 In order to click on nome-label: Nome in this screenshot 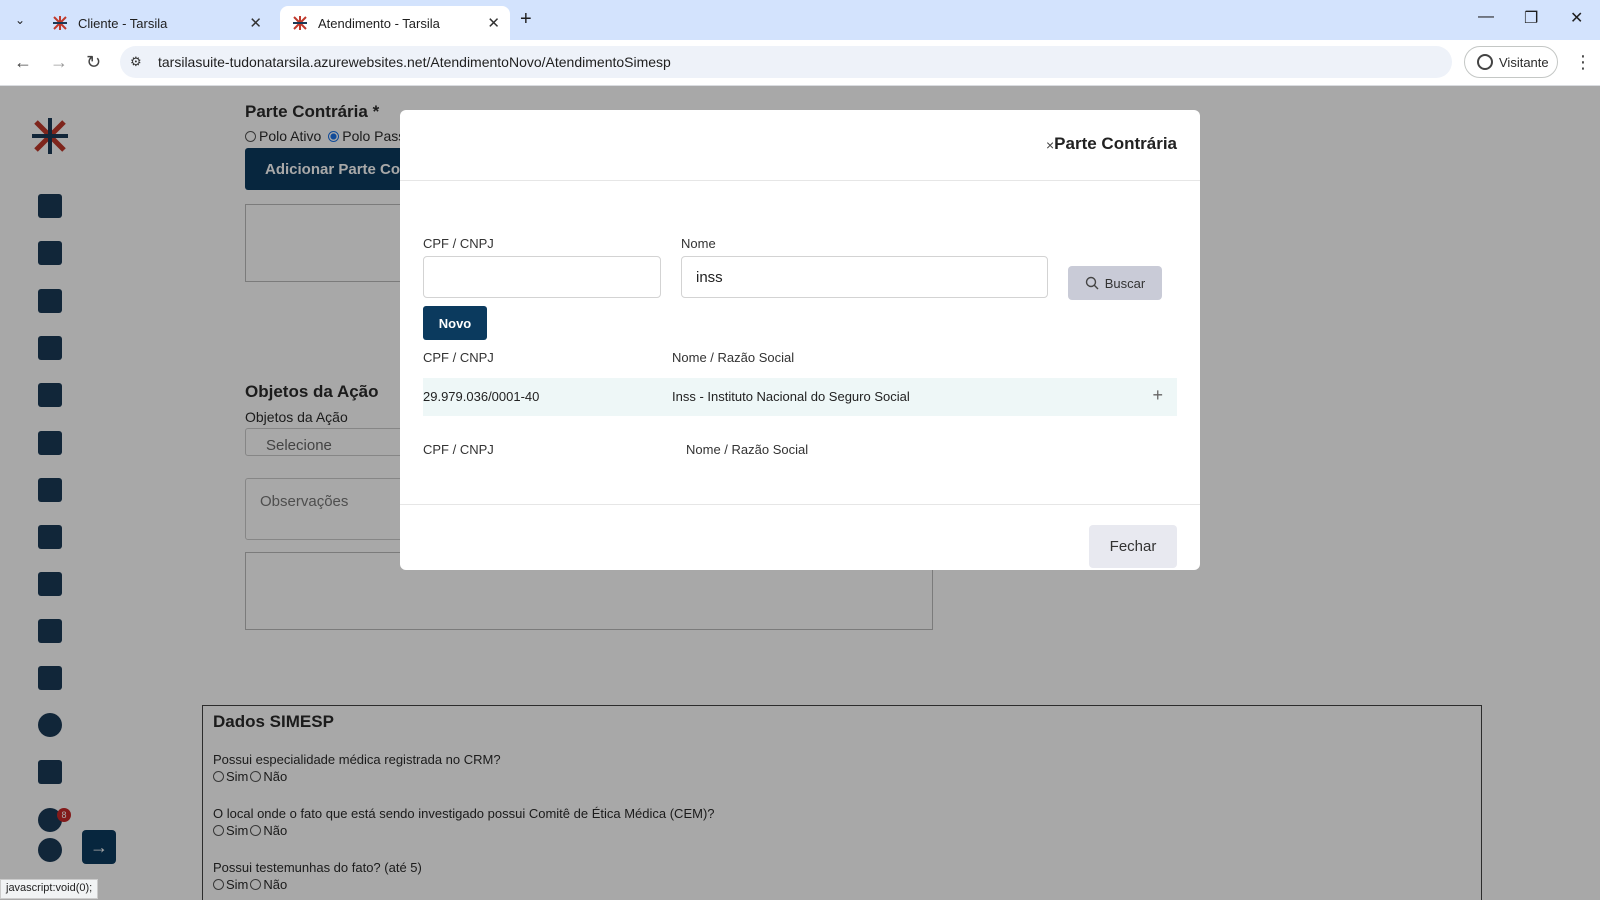, I will do `click(698, 243)`.